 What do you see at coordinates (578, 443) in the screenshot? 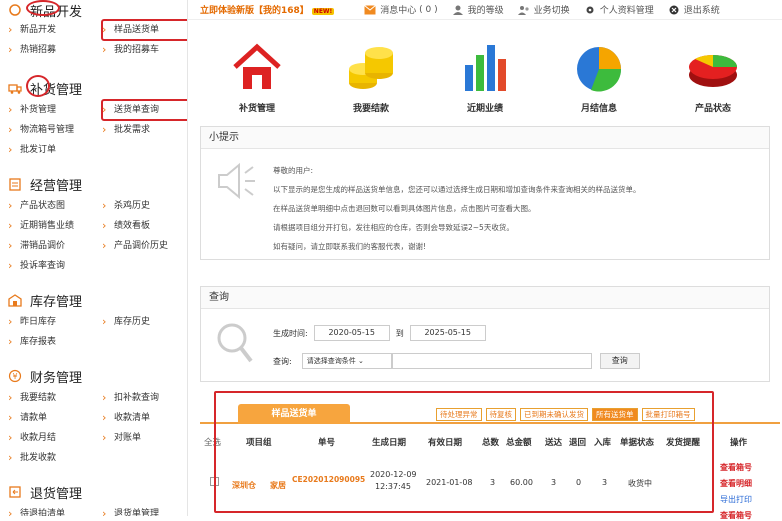
I see `col-header: 退回` at bounding box center [578, 443].